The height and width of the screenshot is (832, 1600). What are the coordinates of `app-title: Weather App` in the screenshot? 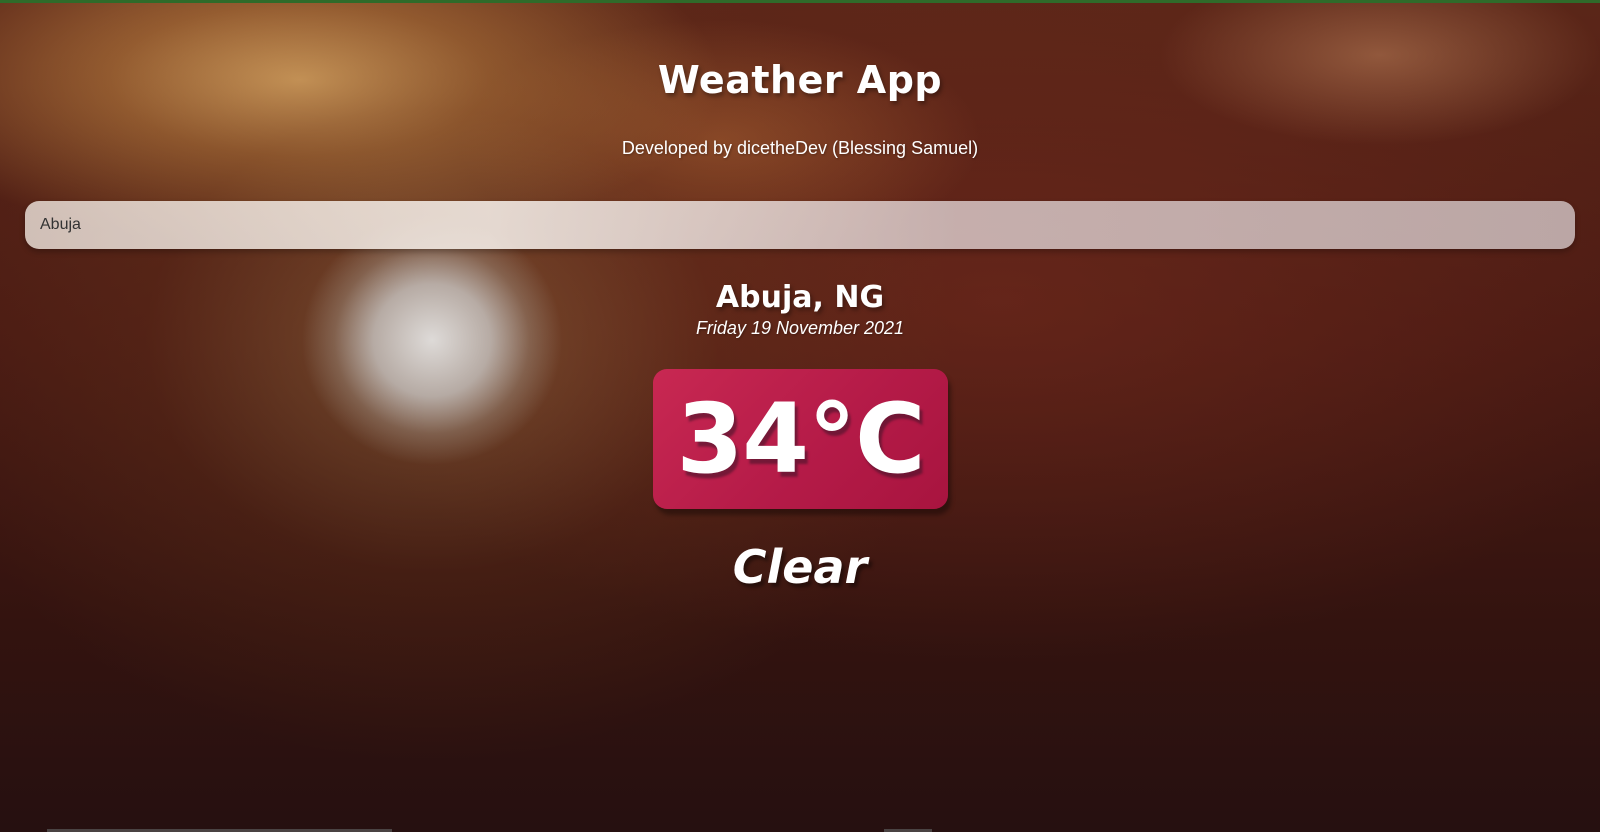 It's located at (800, 80).